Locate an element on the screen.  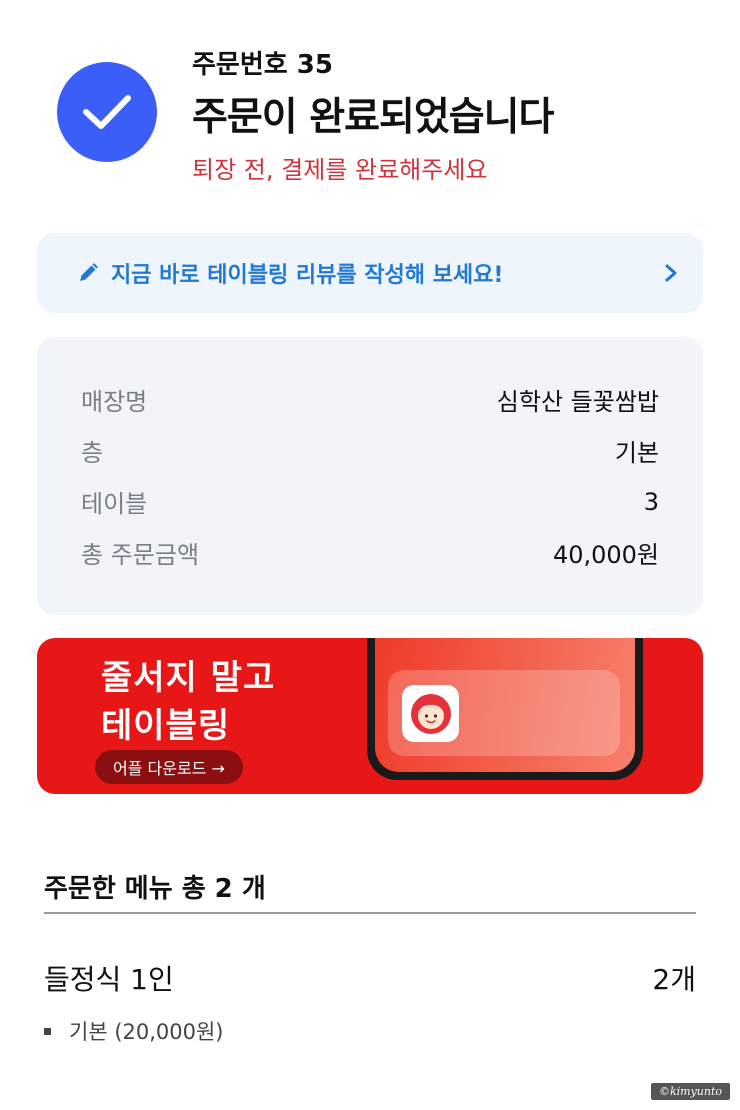
menu-item-option-text: 기본 (20,000원) is located at coordinates (146, 1032).